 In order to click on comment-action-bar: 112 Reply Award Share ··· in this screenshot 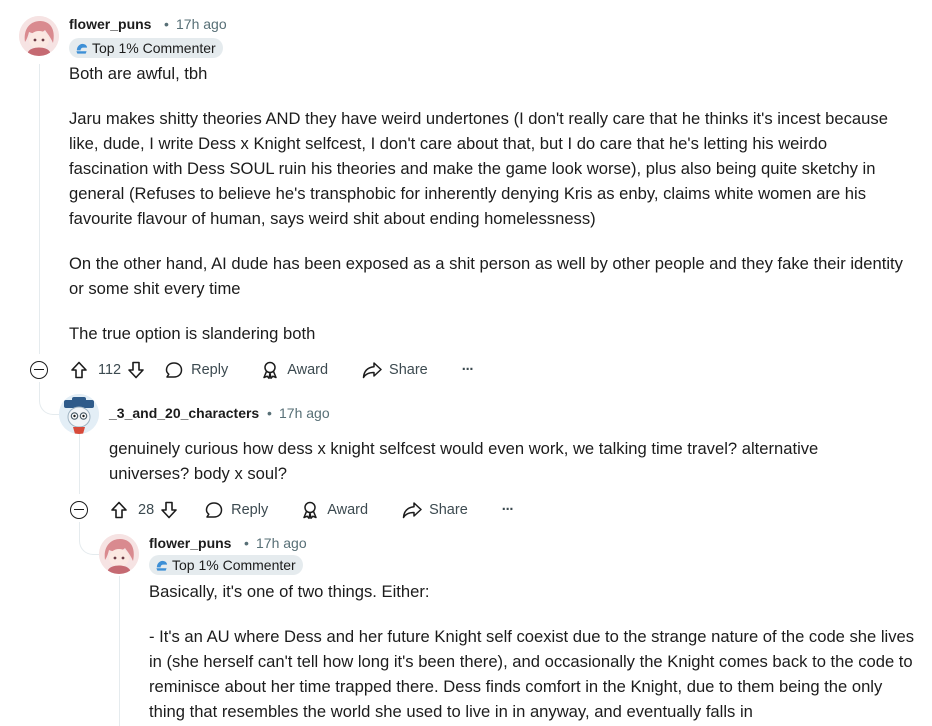, I will do `click(271, 370)`.